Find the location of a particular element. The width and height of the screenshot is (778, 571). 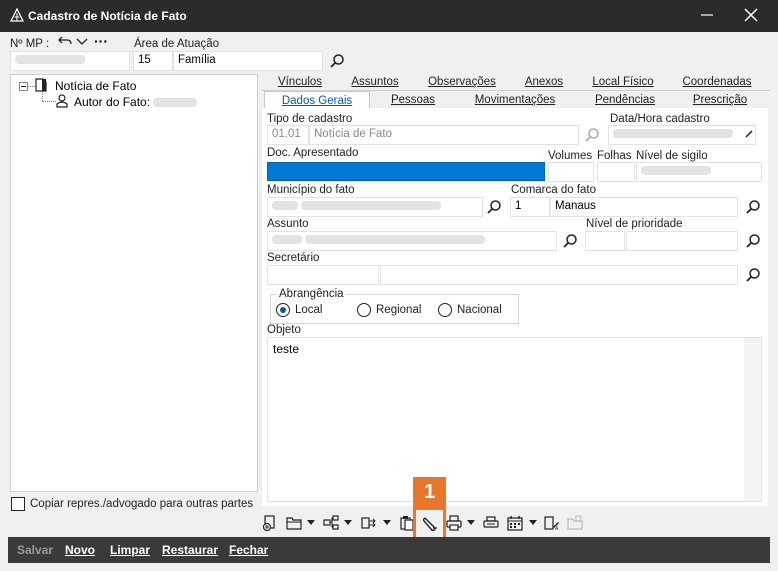

volumes-field is located at coordinates (571, 172).